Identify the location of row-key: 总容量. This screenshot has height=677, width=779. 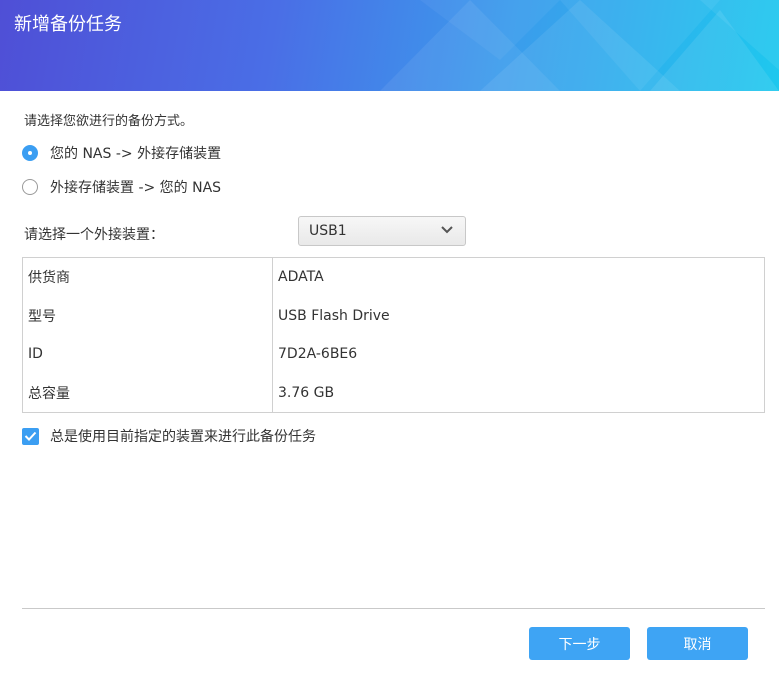
(147, 393).